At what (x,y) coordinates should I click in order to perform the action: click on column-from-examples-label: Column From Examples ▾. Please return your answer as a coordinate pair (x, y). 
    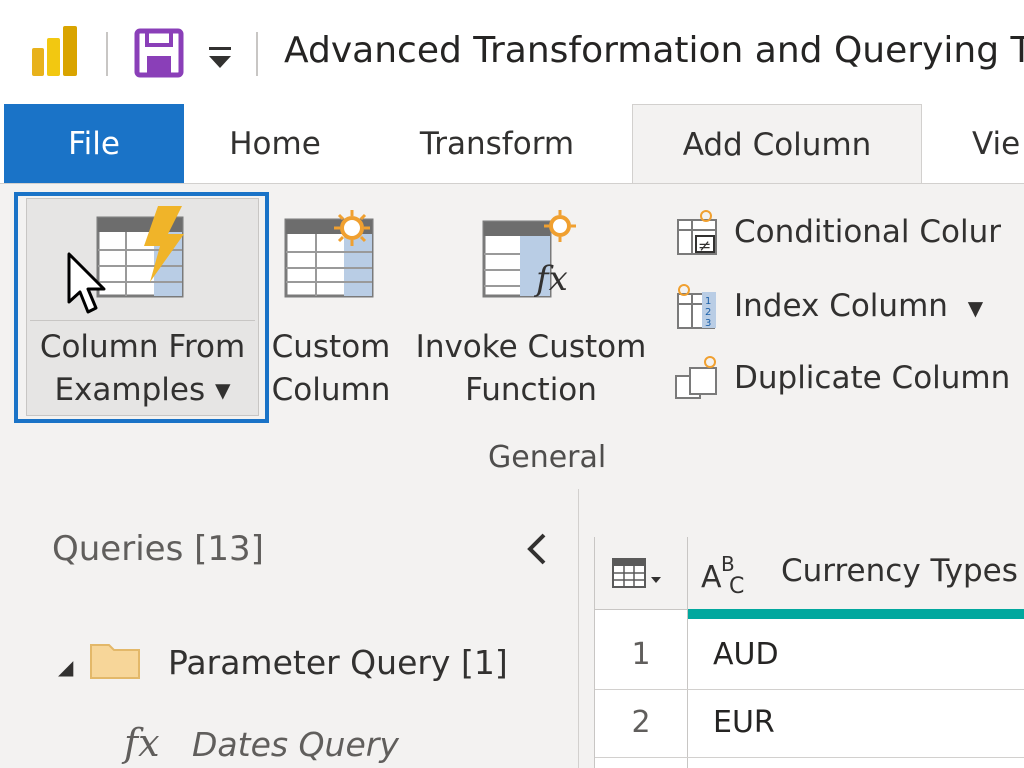
    Looking at the image, I should click on (142, 368).